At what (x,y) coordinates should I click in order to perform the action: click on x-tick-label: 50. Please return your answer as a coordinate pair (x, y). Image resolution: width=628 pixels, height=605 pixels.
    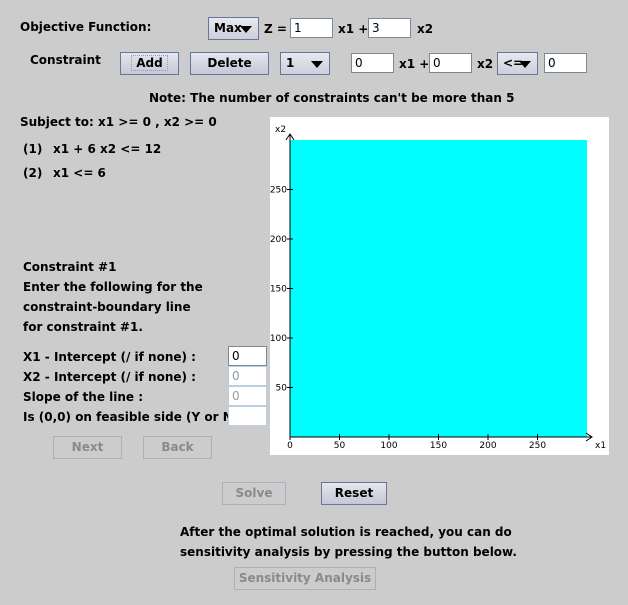
    Looking at the image, I should click on (340, 446).